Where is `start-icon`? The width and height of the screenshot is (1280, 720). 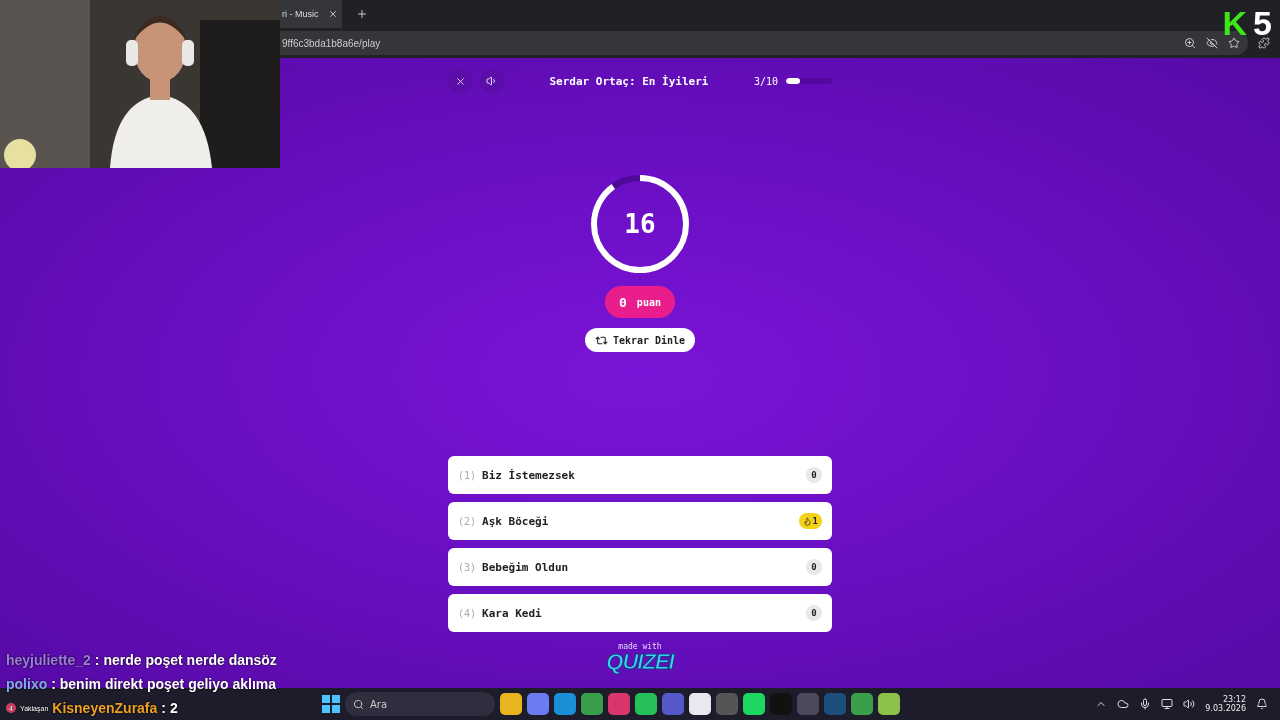
start-icon is located at coordinates (331, 704).